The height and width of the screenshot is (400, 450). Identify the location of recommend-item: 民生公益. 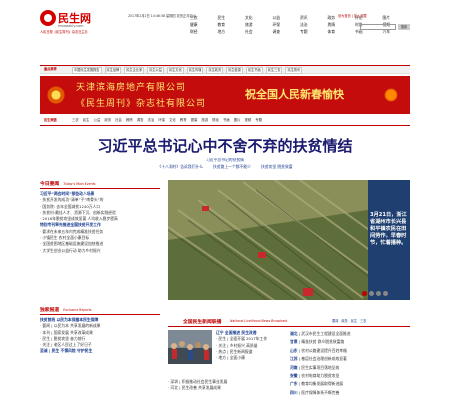
(155, 70).